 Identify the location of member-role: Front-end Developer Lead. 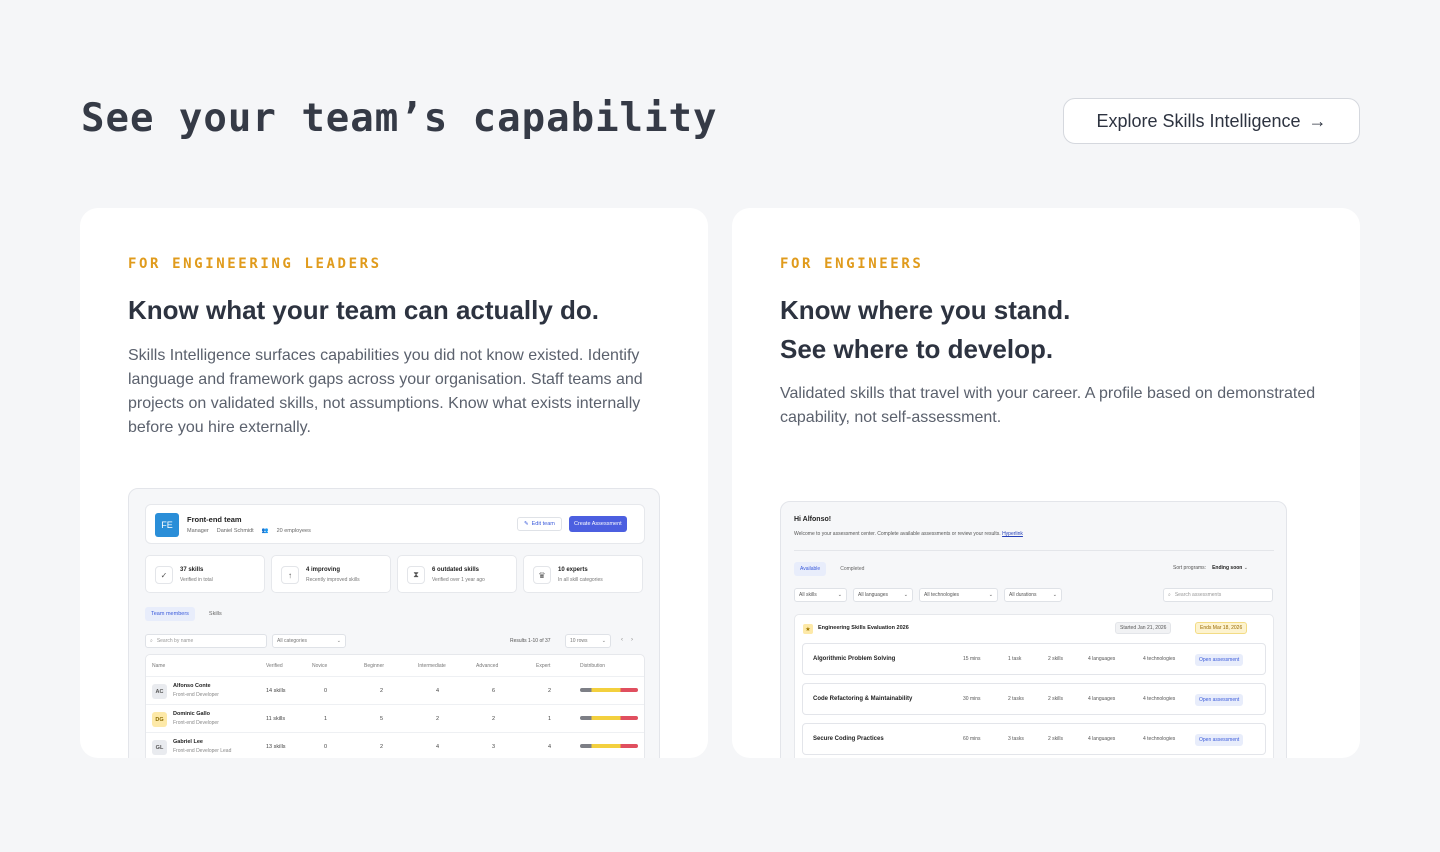
(202, 751).